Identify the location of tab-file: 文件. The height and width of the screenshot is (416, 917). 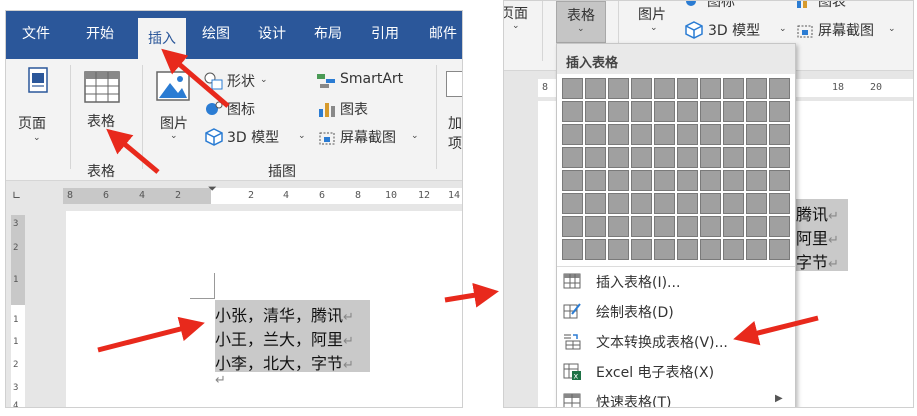
(36, 33).